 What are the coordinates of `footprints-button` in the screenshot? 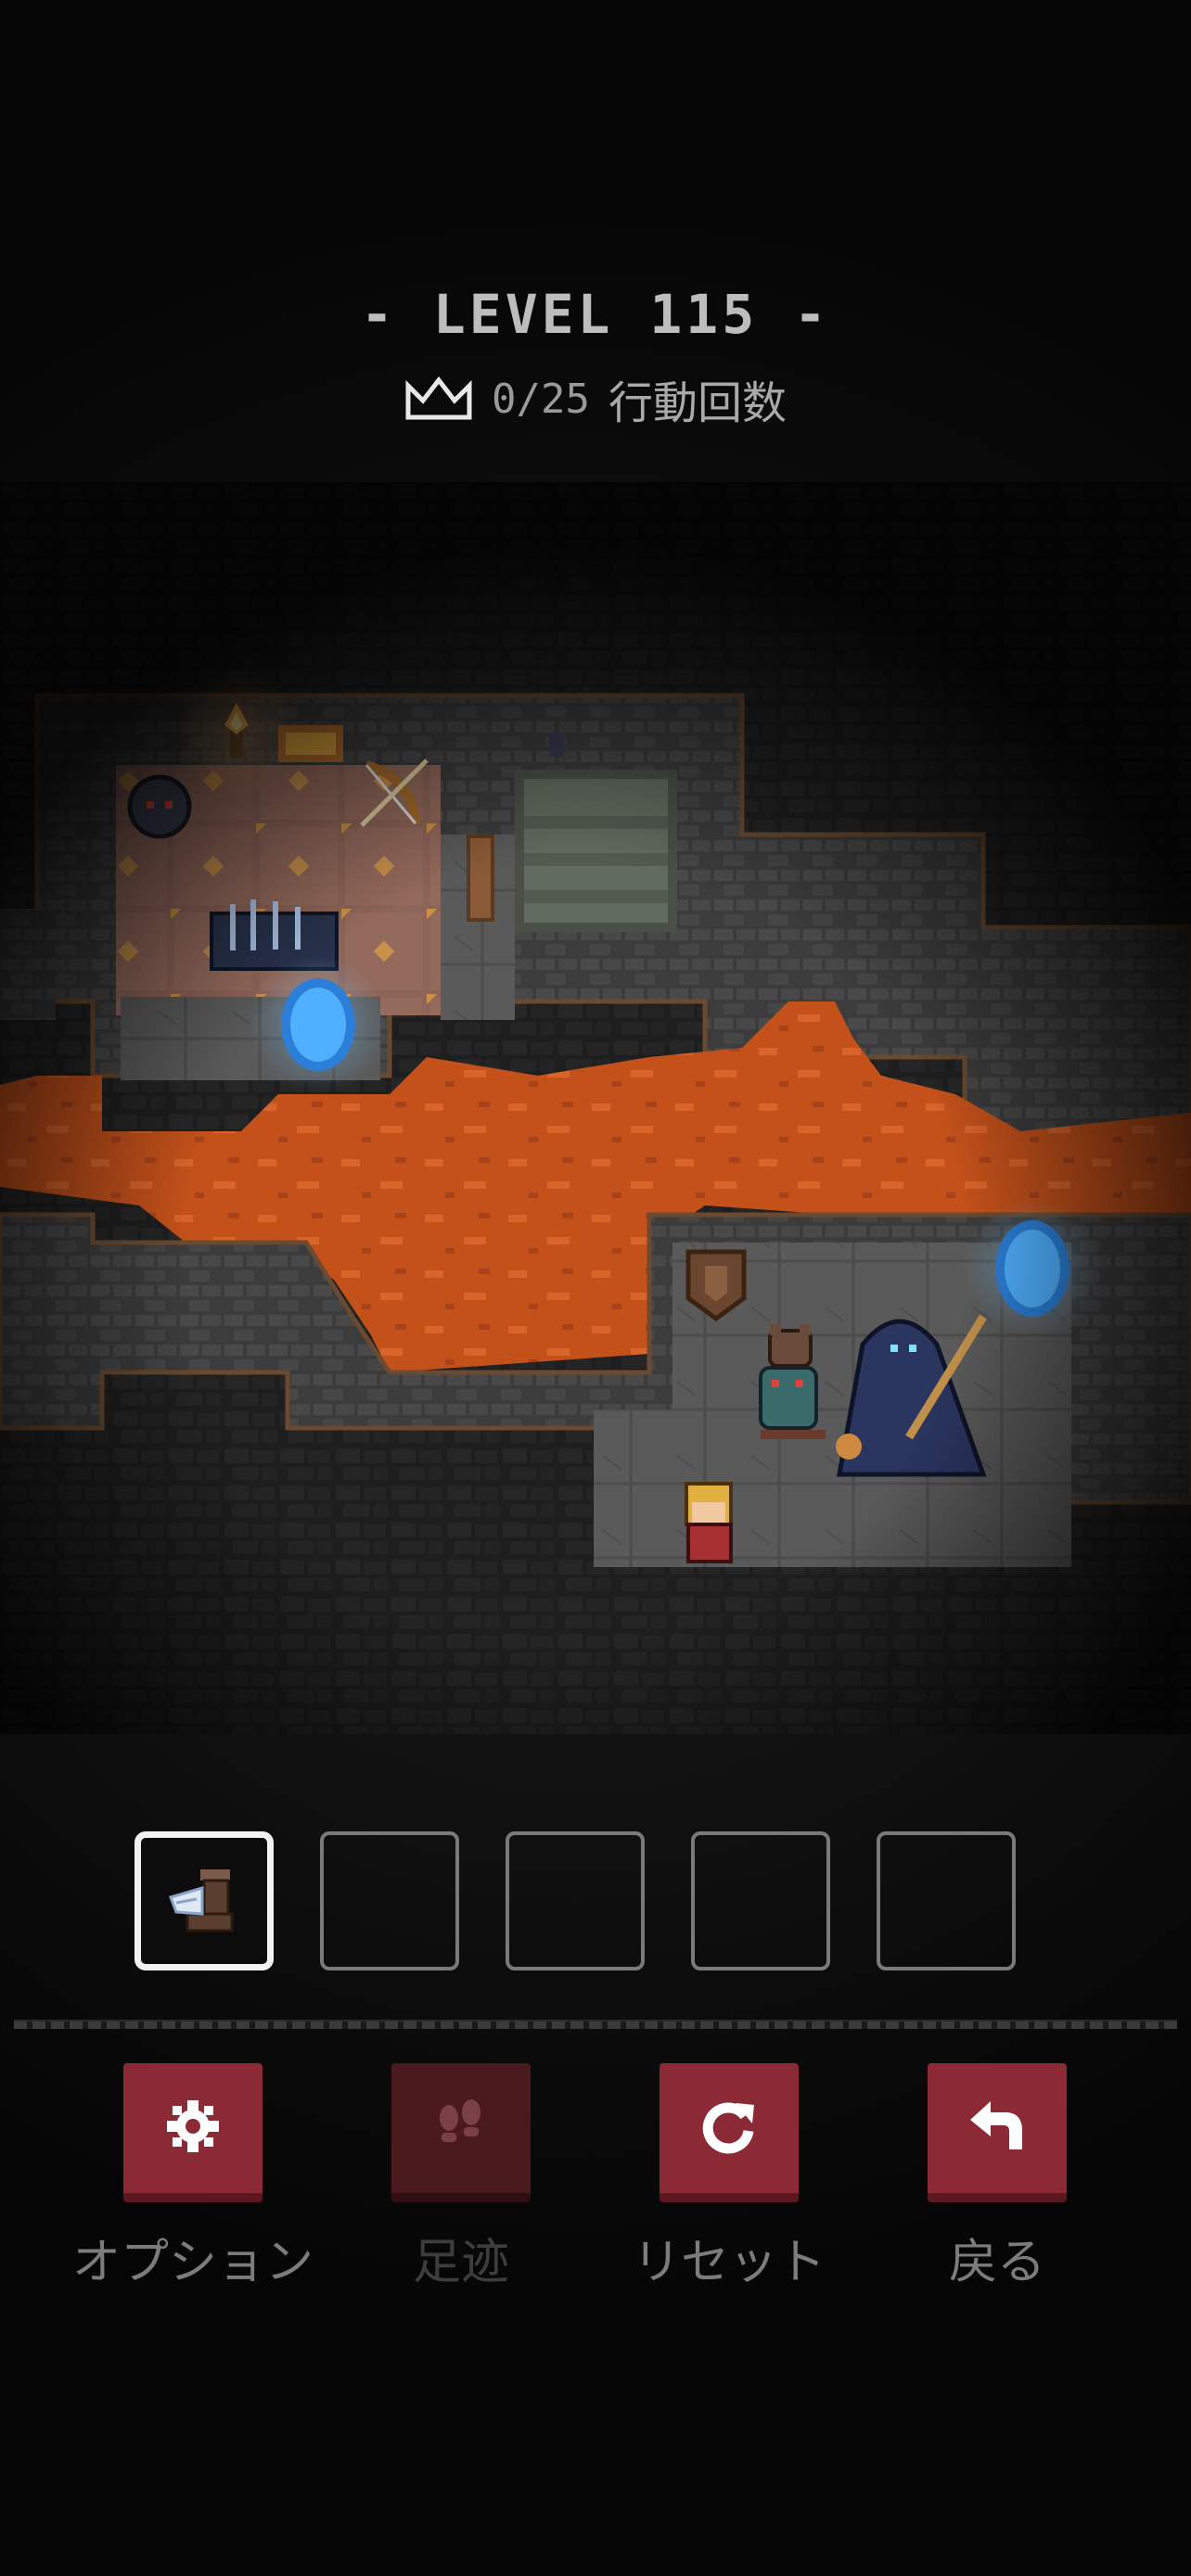 It's located at (461, 2132).